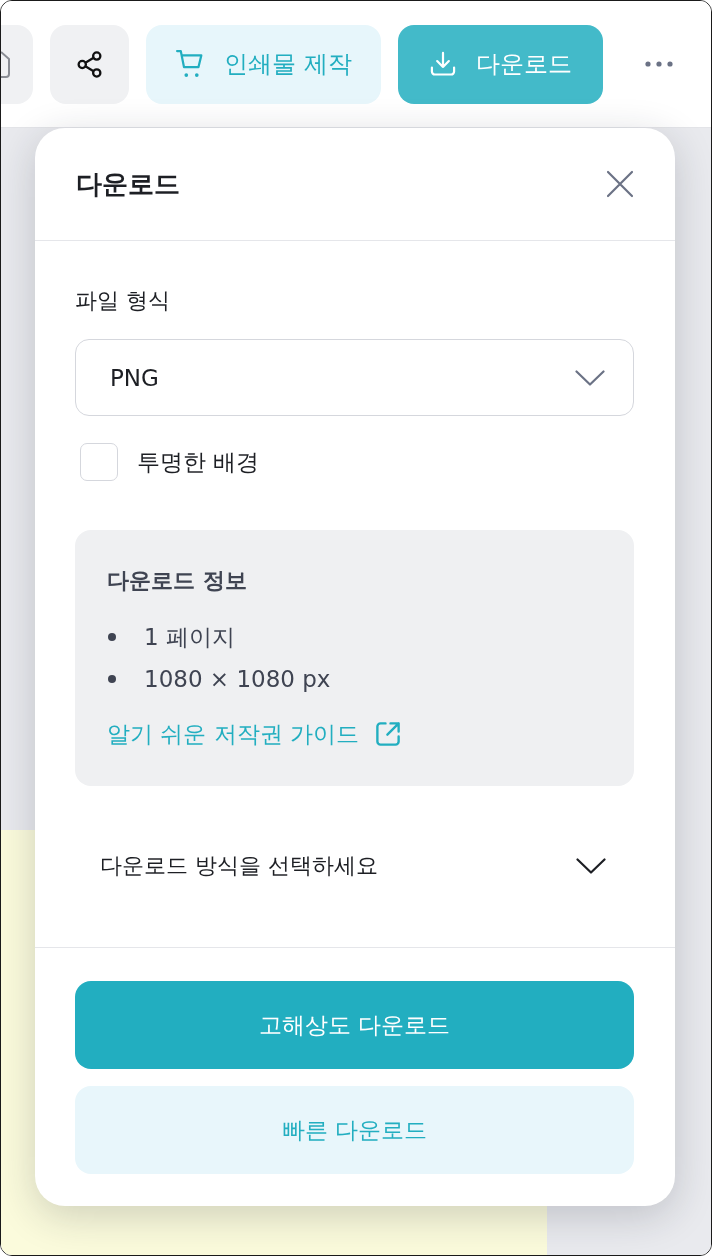 Image resolution: width=712 pixels, height=1256 pixels. Describe the element at coordinates (198, 462) in the screenshot. I see `checkbox-label: 투명한 배경` at that location.